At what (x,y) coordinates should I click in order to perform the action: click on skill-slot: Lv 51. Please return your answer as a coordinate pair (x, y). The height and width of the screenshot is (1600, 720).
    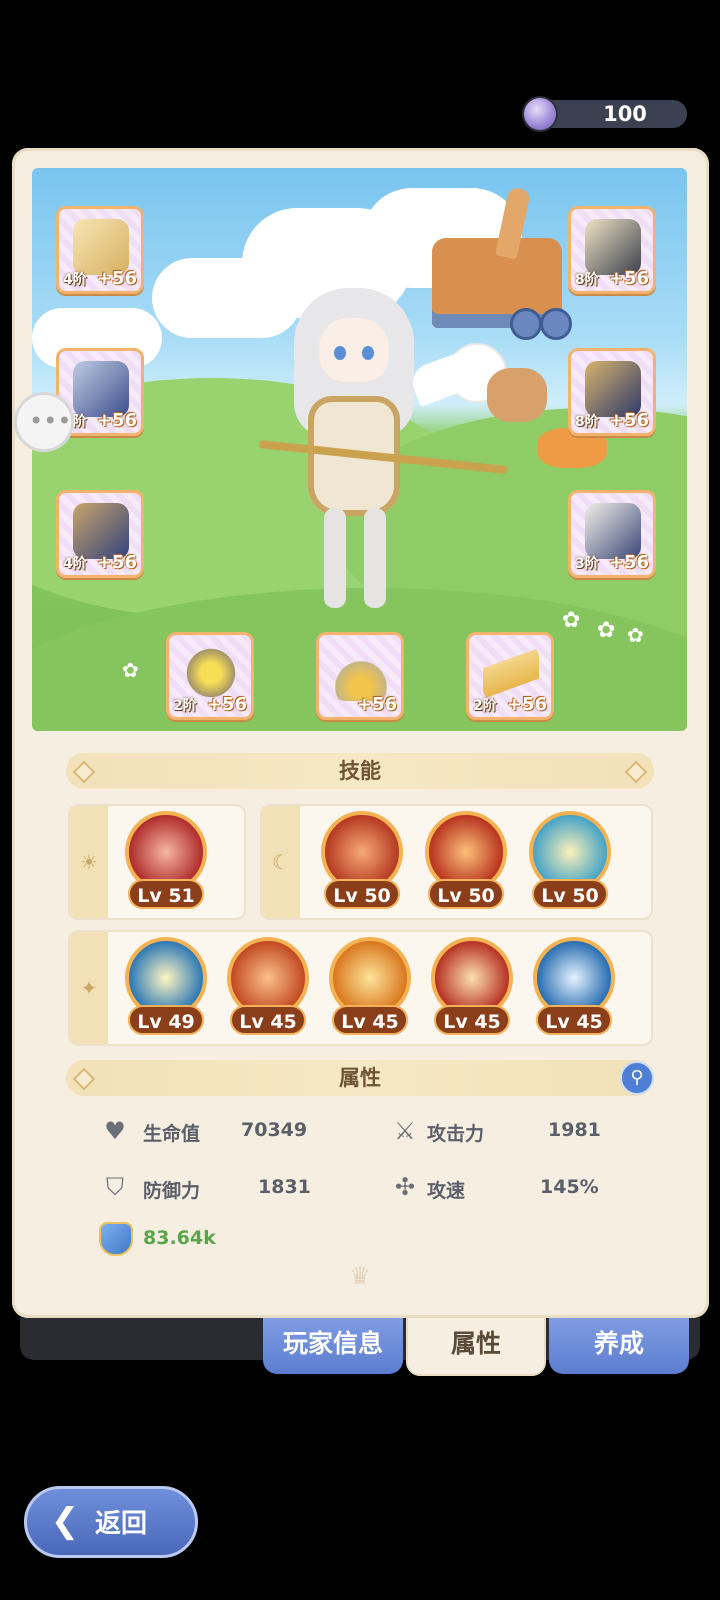
    Looking at the image, I should click on (166, 861).